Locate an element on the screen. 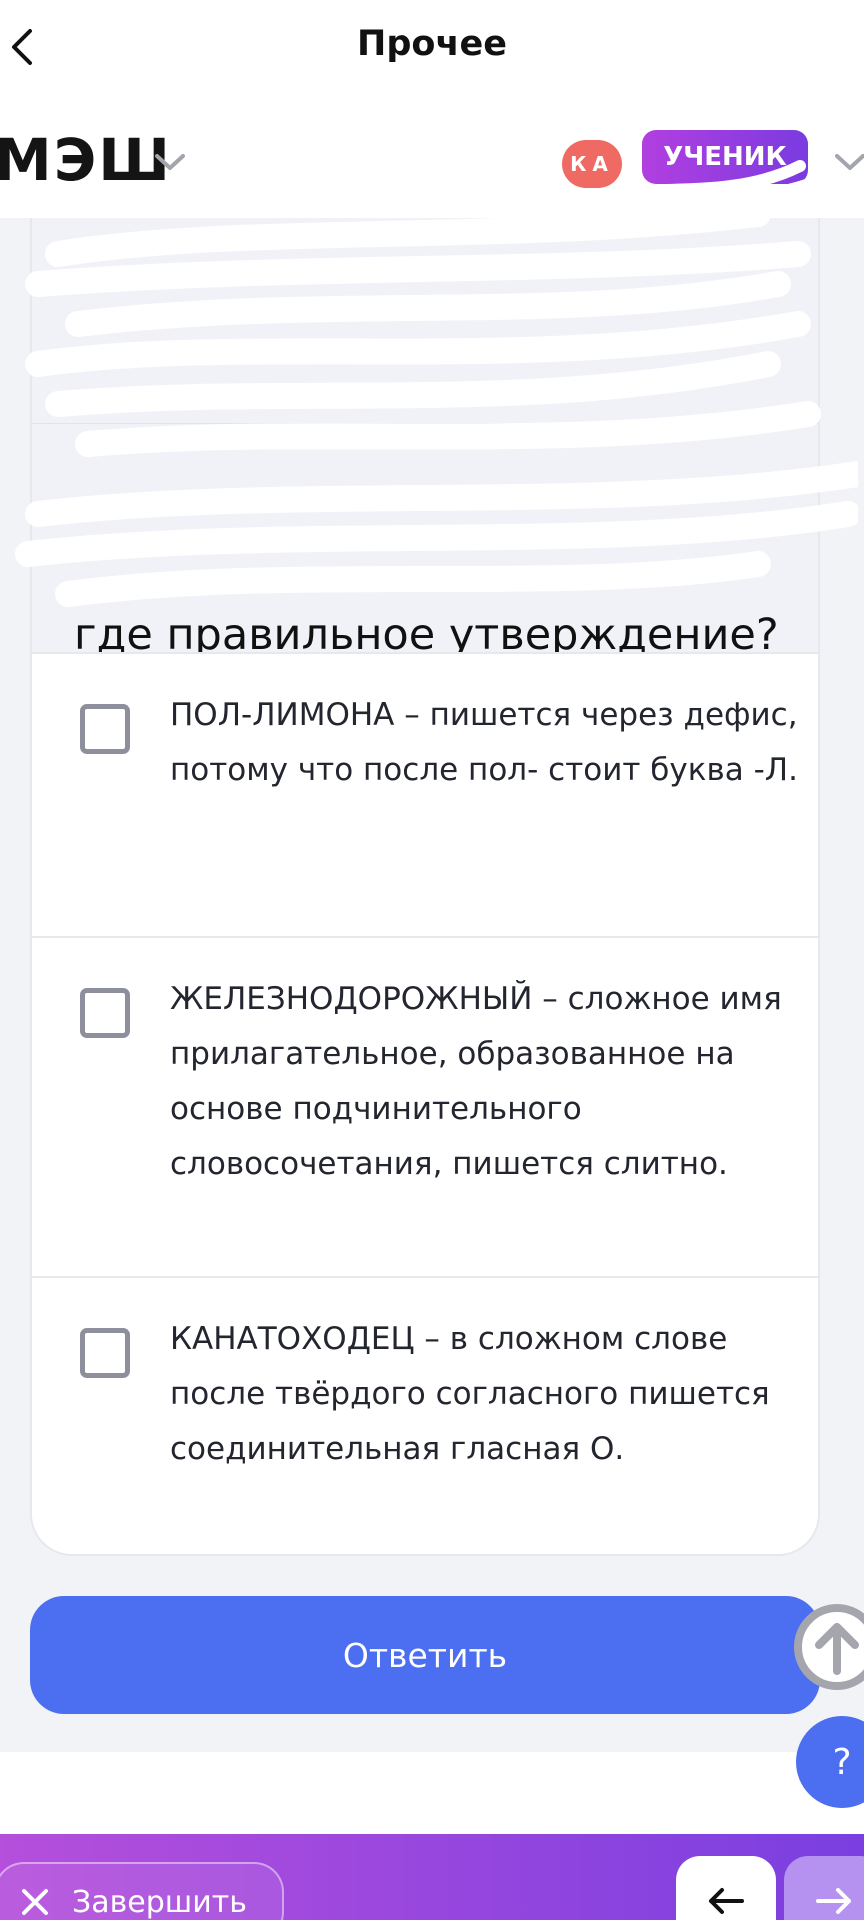 The image size is (864, 1920). finish-label: Завершить is located at coordinates (159, 1902).